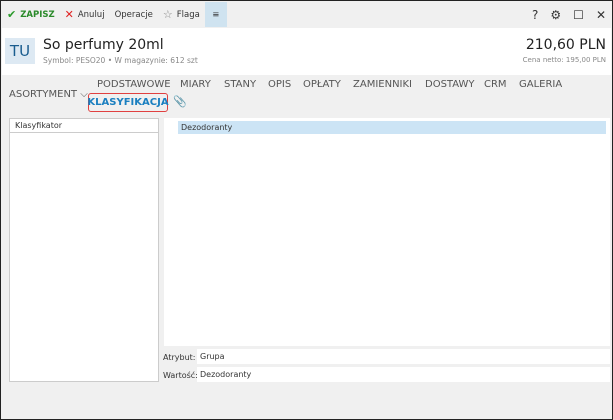 The image size is (613, 420). What do you see at coordinates (20, 51) in the screenshot?
I see `avatar: TU` at bounding box center [20, 51].